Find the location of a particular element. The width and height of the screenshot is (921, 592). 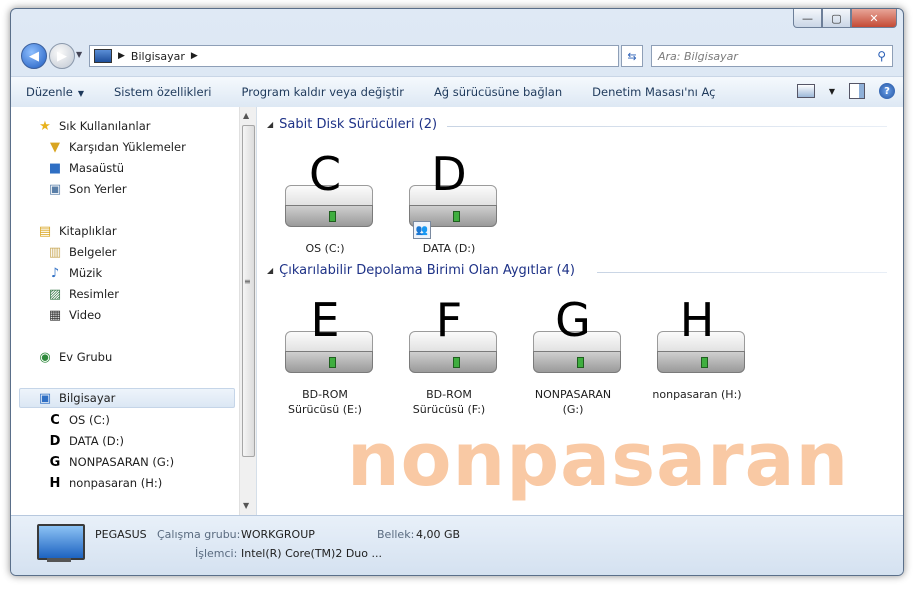

back-arrow-icon: ◀ is located at coordinates (34, 56).